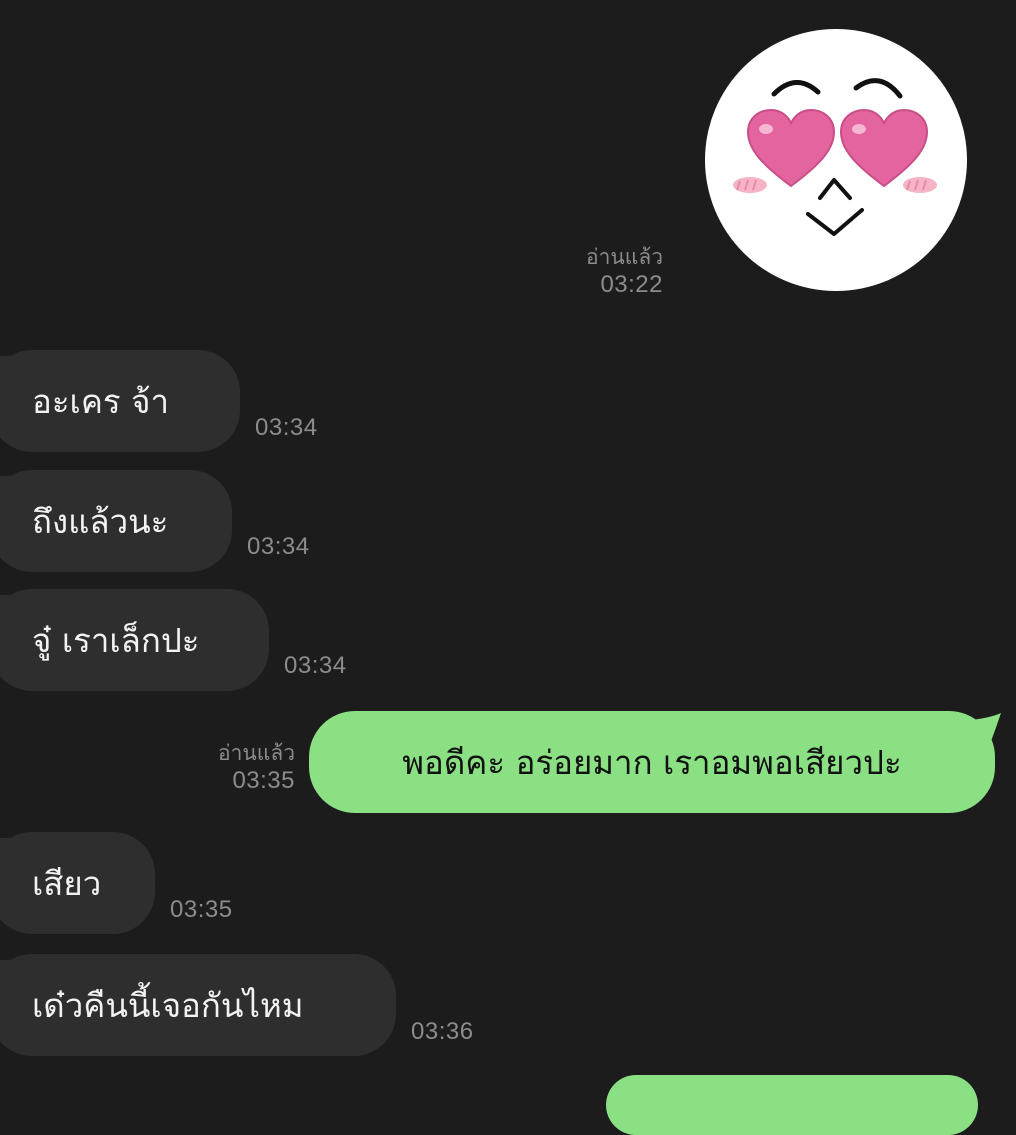 The image size is (1016, 1135). I want to click on message-text: พอดีคะ อร่อยมาก เราอมพอเสียวปะ, so click(652, 762).